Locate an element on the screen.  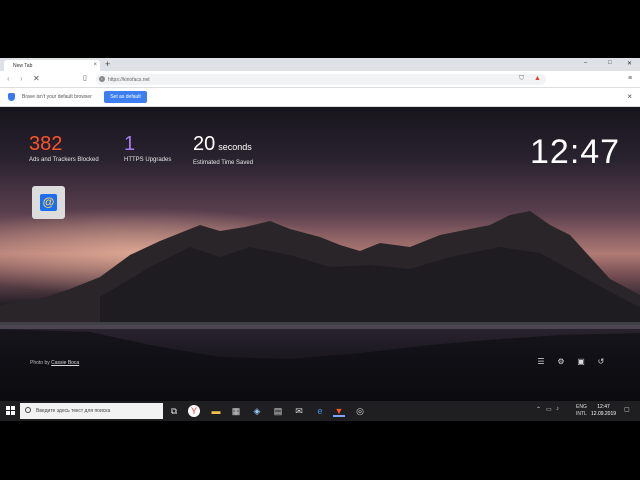
tab-new-tab: New Tab × is located at coordinates (52, 65).